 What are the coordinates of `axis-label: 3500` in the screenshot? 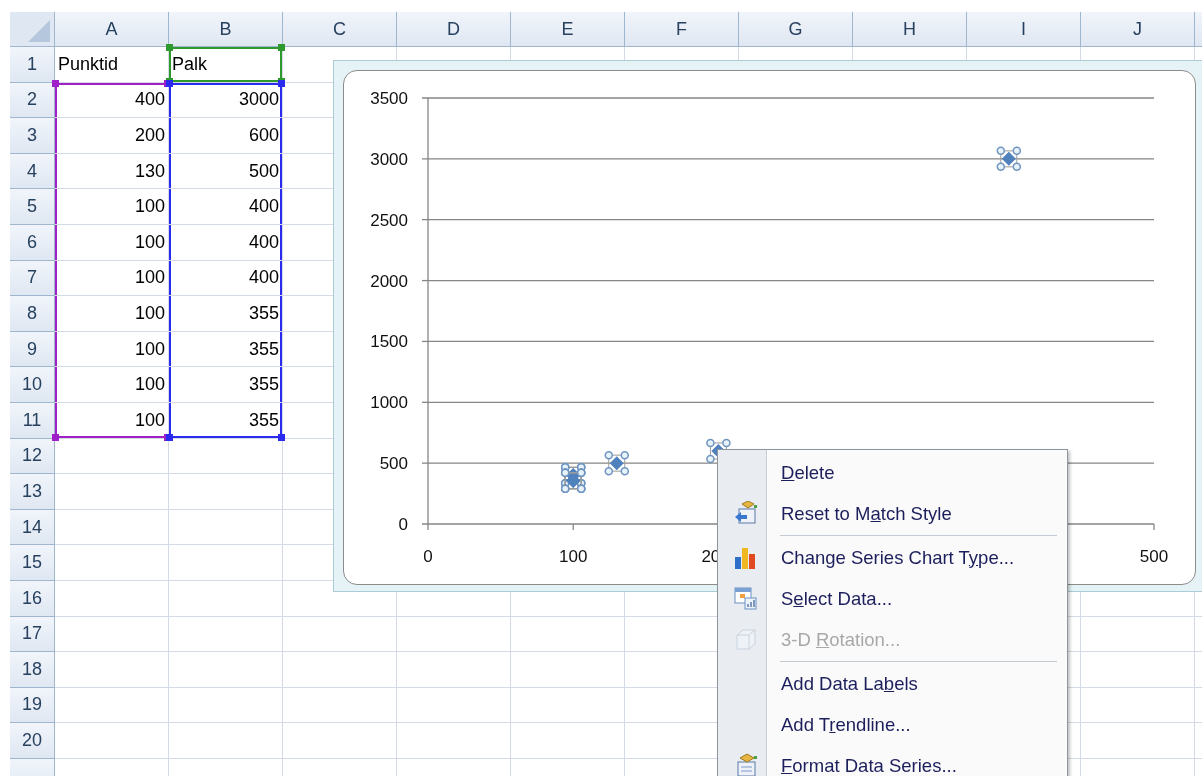 It's located at (389, 98).